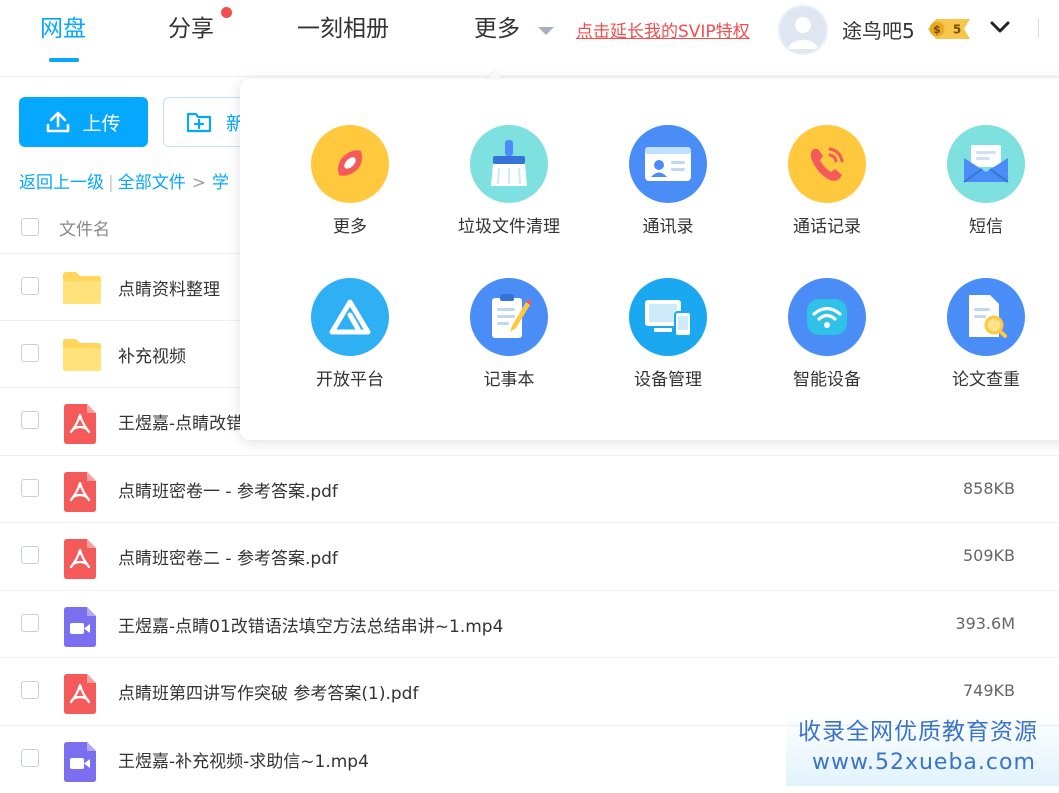  I want to click on breadcrumb-current: 学, so click(220, 183).